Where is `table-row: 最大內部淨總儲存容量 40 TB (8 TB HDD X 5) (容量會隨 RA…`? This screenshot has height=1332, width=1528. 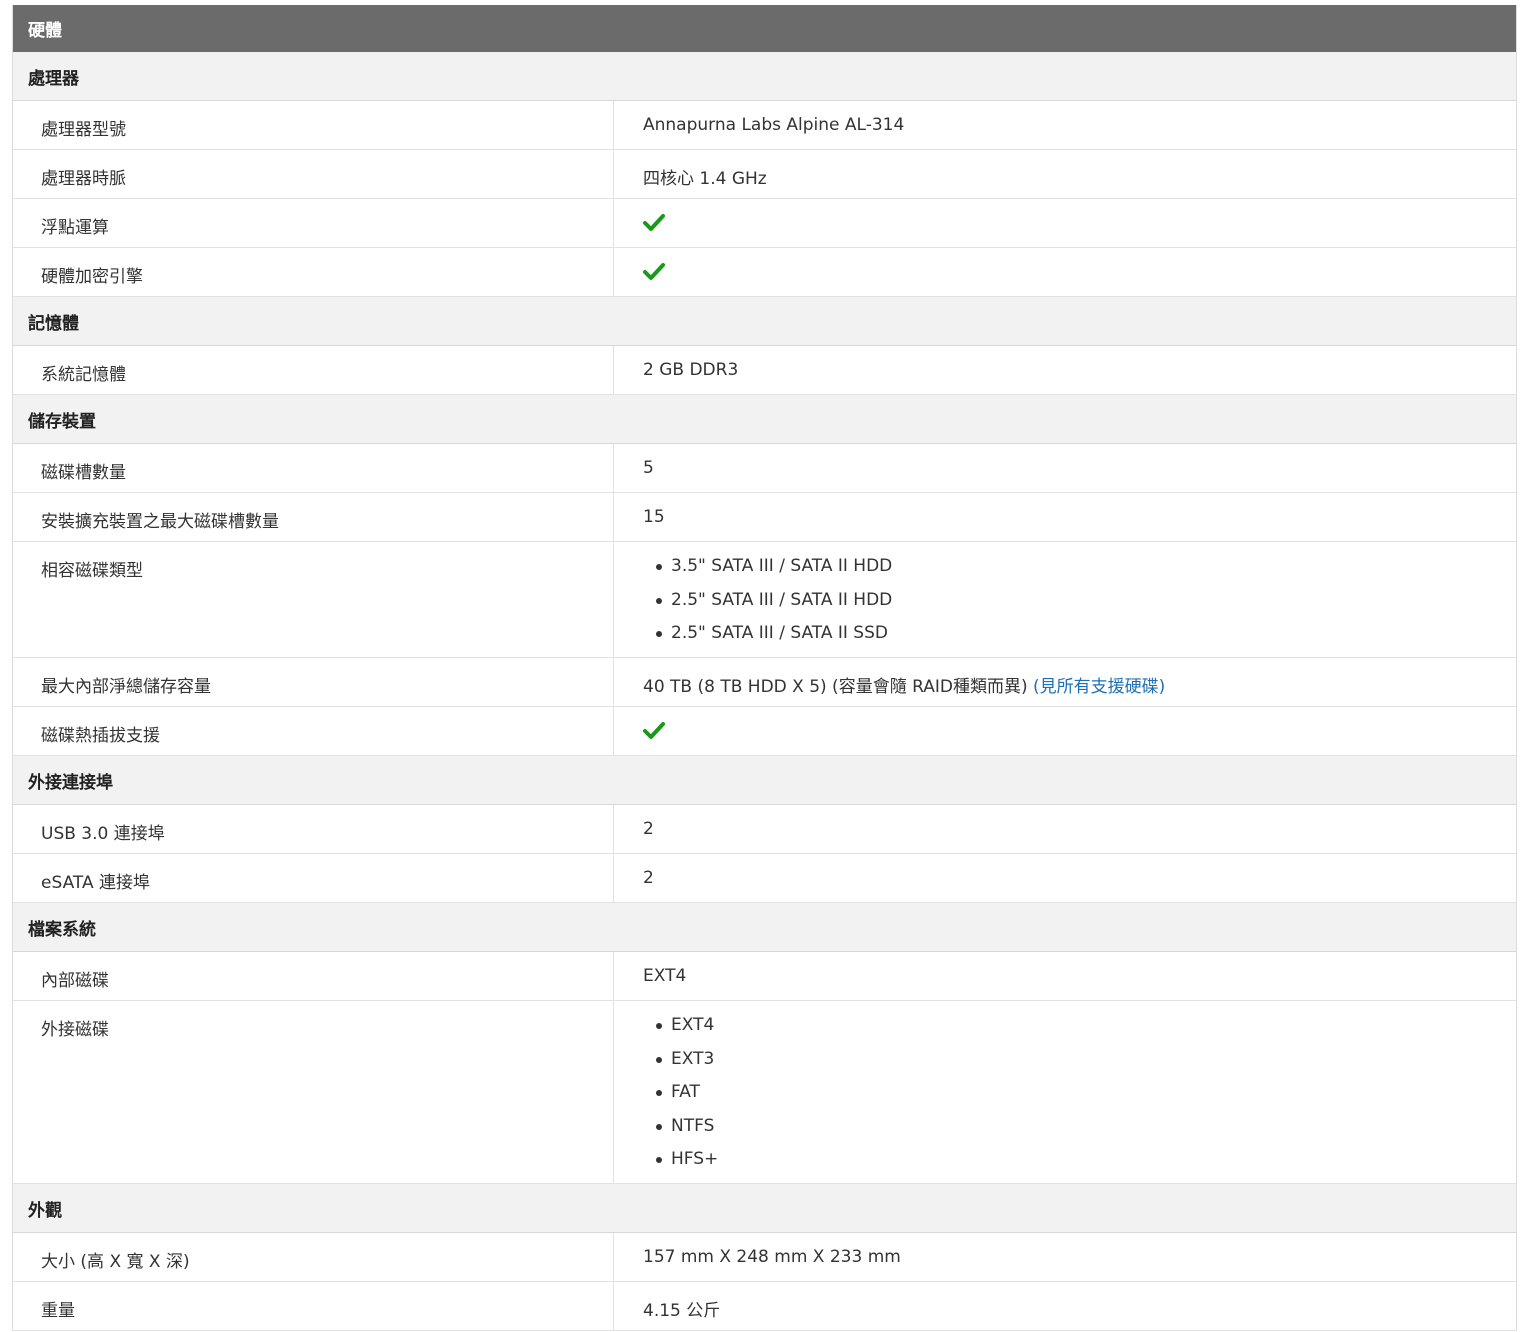 table-row: 最大內部淨總儲存容量 40 TB (8 TB HDD X 5) (容量會隨 RA… is located at coordinates (764, 682).